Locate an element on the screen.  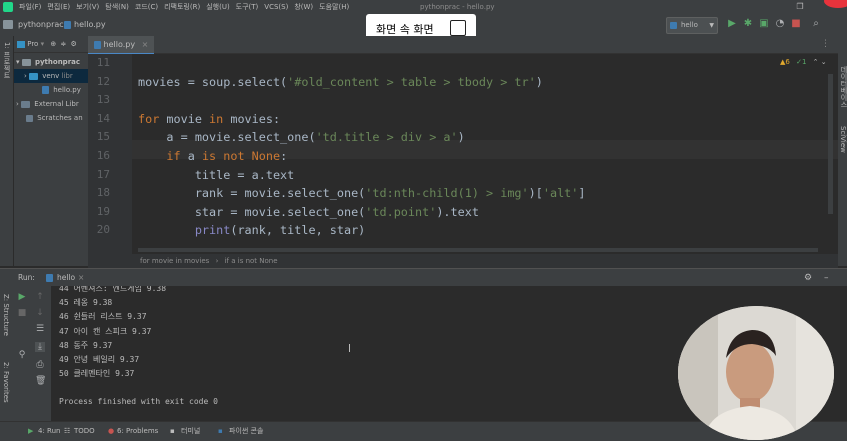
menu-item: 코드(C) is located at coordinates (146, 7).